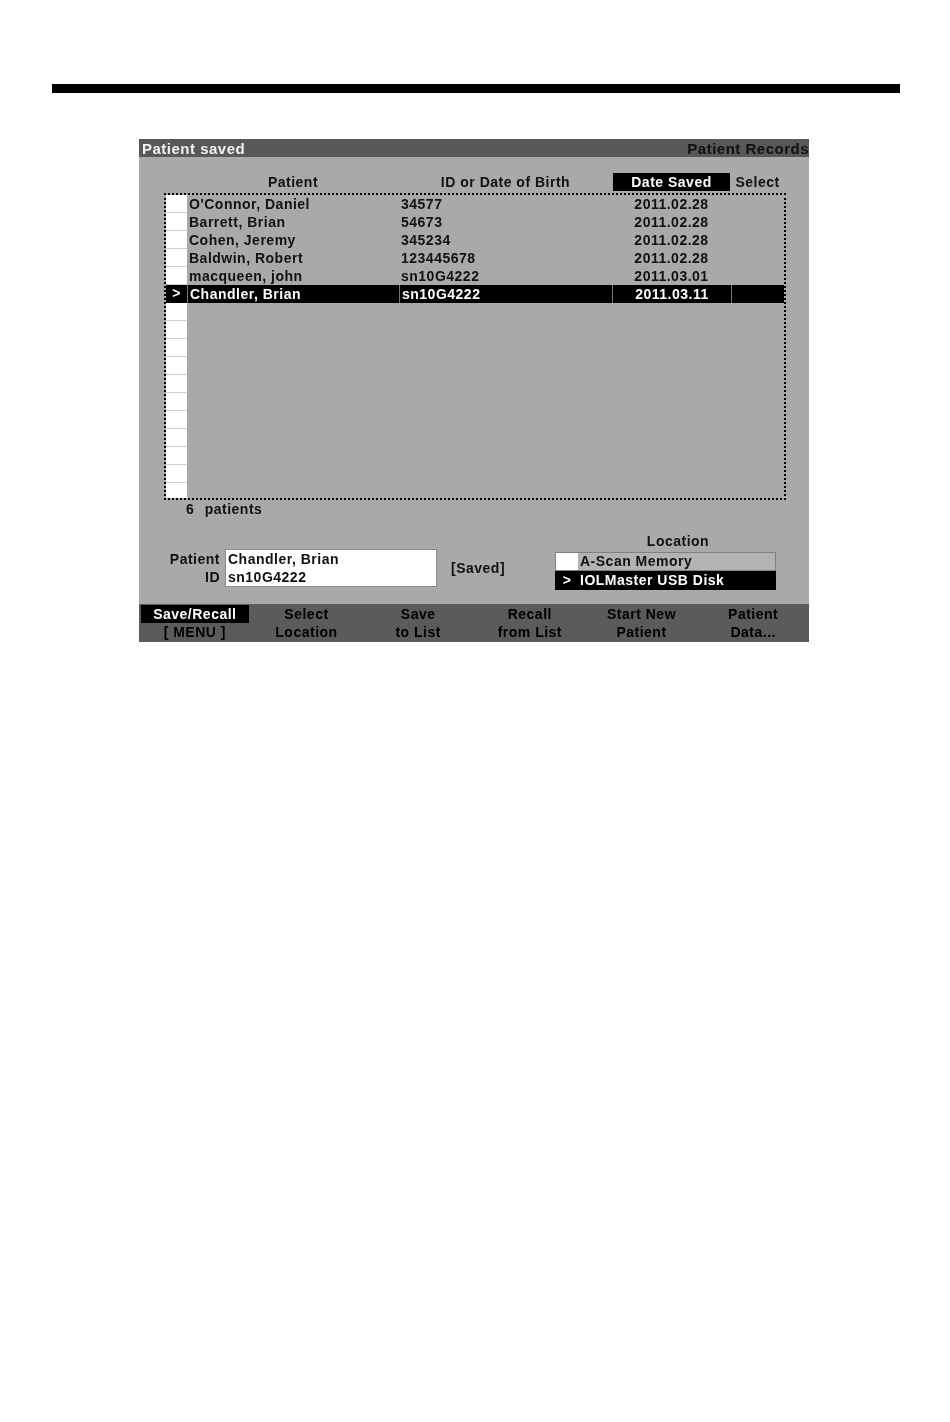 This screenshot has width=950, height=1422. What do you see at coordinates (665, 561) in the screenshot?
I see `location-item: A-Scan Memory` at bounding box center [665, 561].